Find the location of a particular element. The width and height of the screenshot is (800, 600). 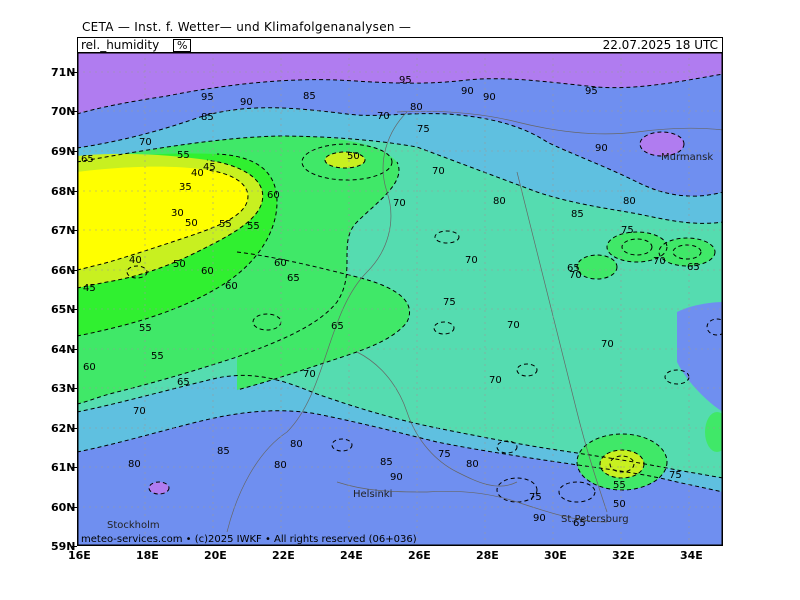

lon-label: 28E is located at coordinates (487, 555).